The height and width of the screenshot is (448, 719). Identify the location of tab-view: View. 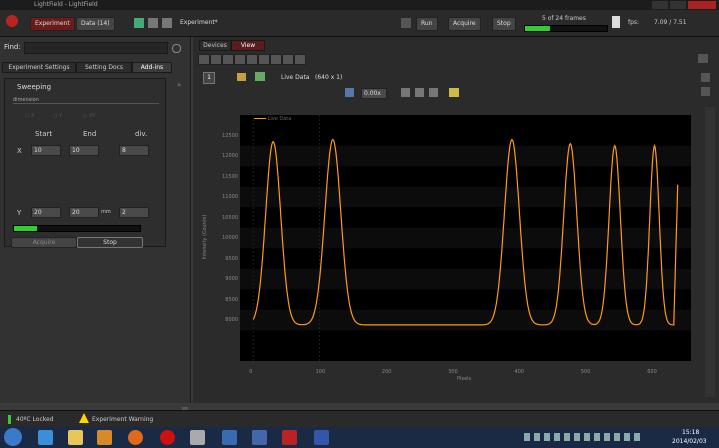
(248, 45).